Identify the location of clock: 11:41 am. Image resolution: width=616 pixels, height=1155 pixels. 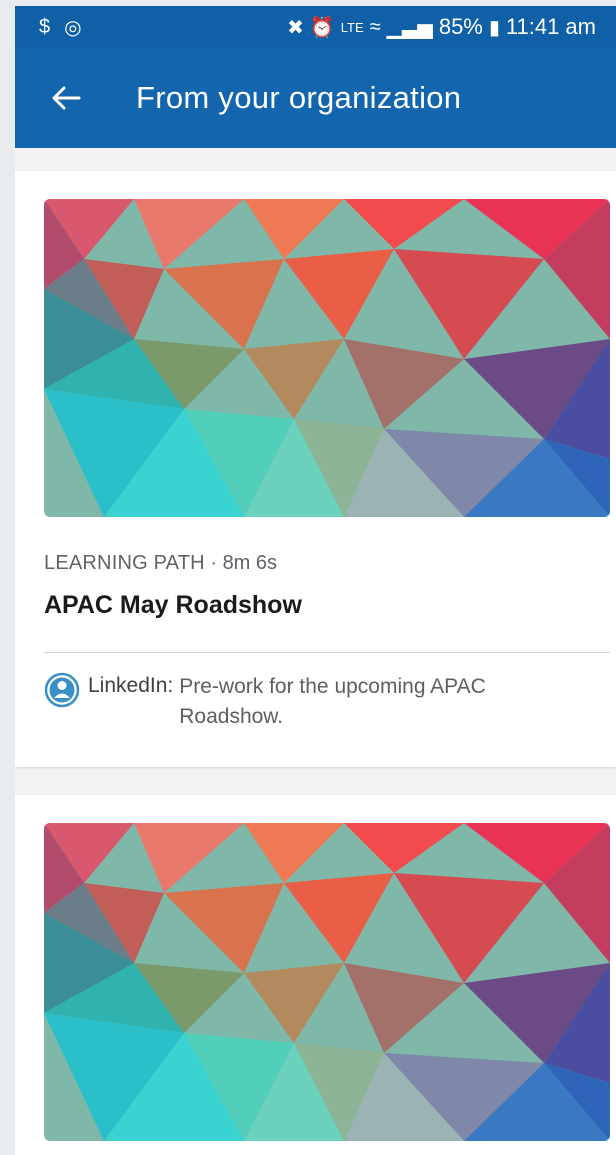
(550, 26).